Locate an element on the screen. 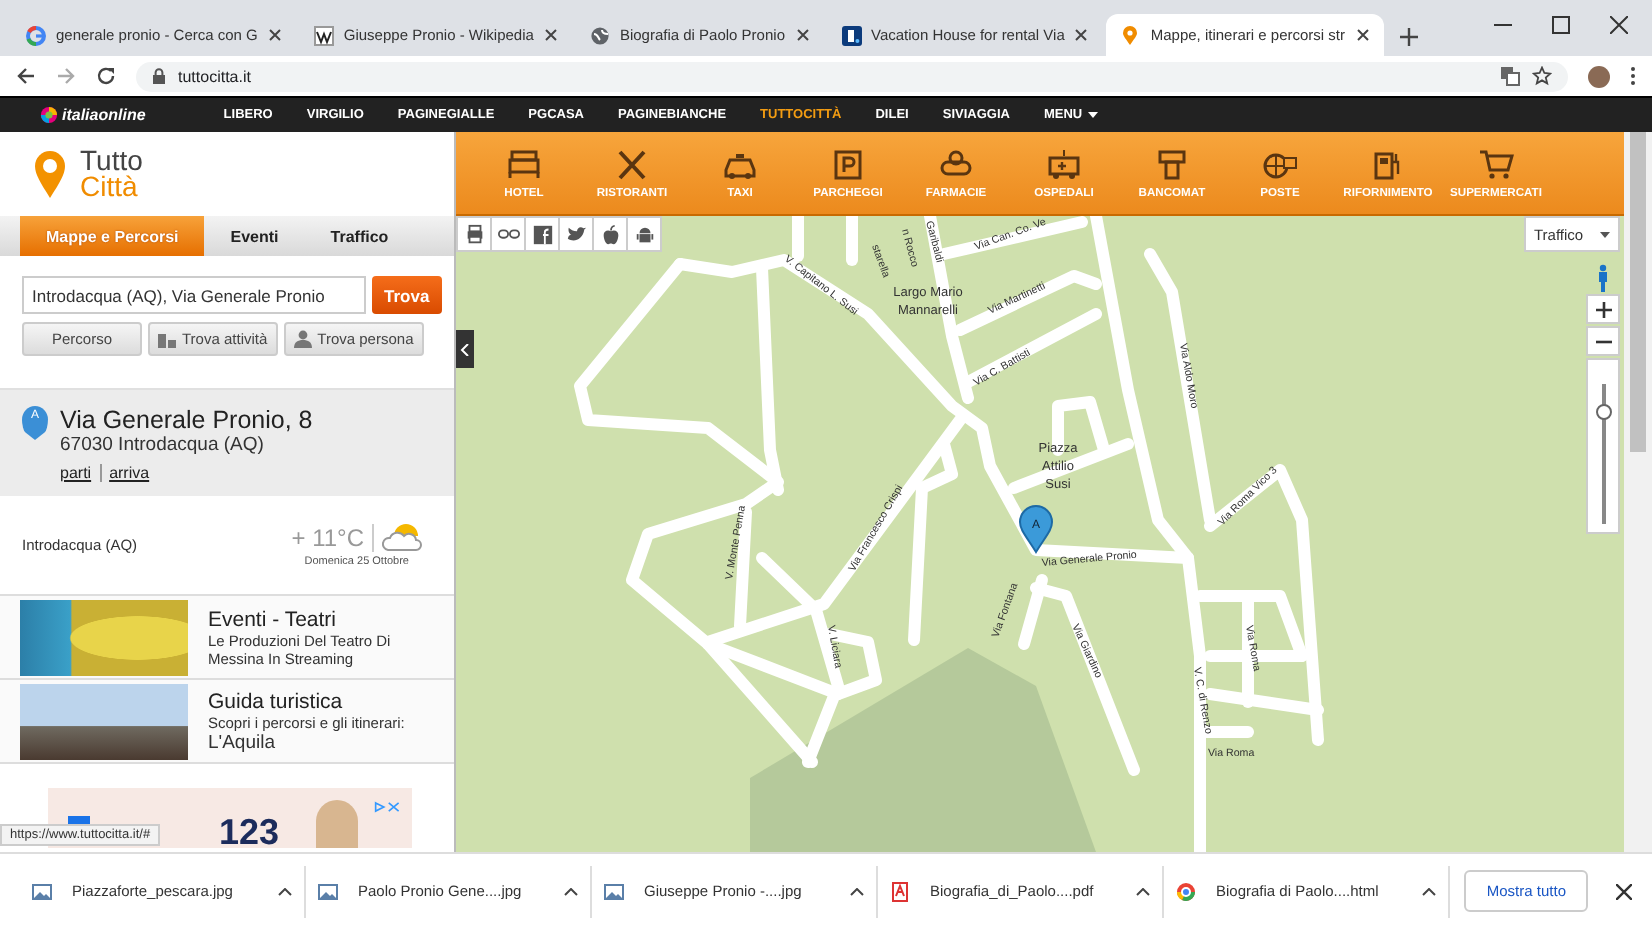 This screenshot has width=1652, height=928. brand-name: Tutto is located at coordinates (111, 161).